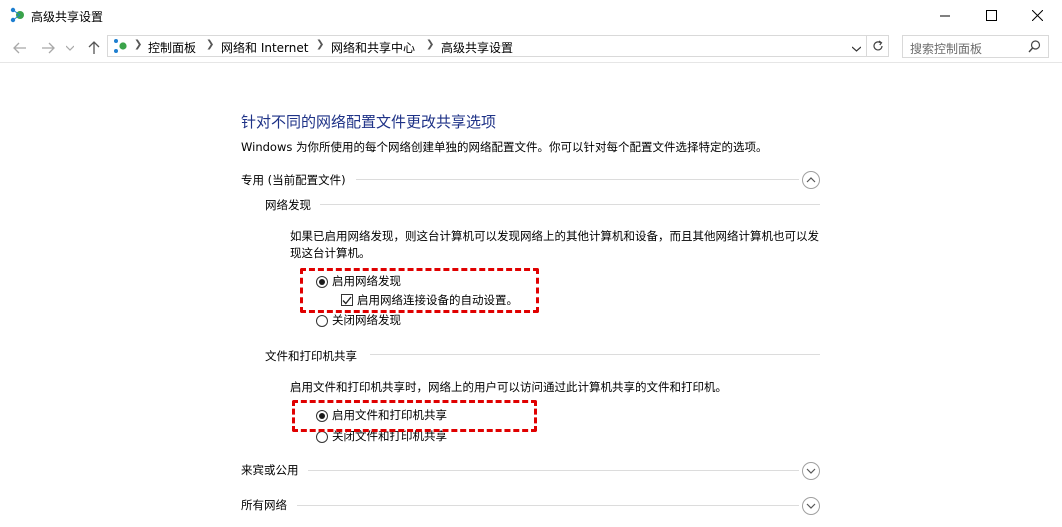  Describe the element at coordinates (508, 387) in the screenshot. I see `file-sharing-description: 启用文件和打印机共享时，网络上的用户可以访问通过此计算机共享的文件和打印机。` at that location.